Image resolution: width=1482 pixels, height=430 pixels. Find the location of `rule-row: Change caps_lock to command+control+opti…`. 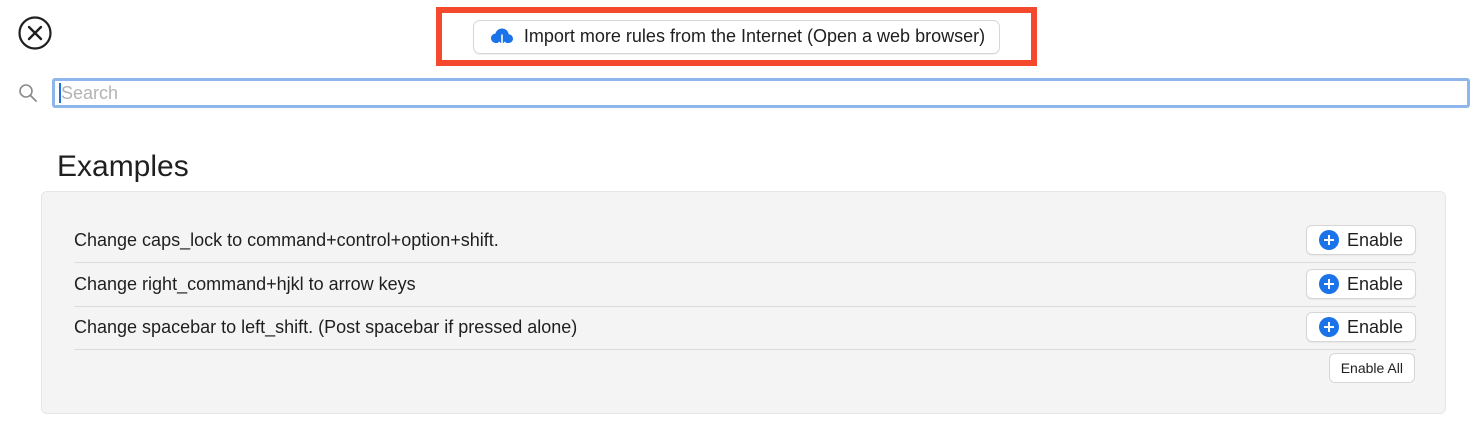

rule-row: Change caps_lock to command+control+opti… is located at coordinates (745, 240).